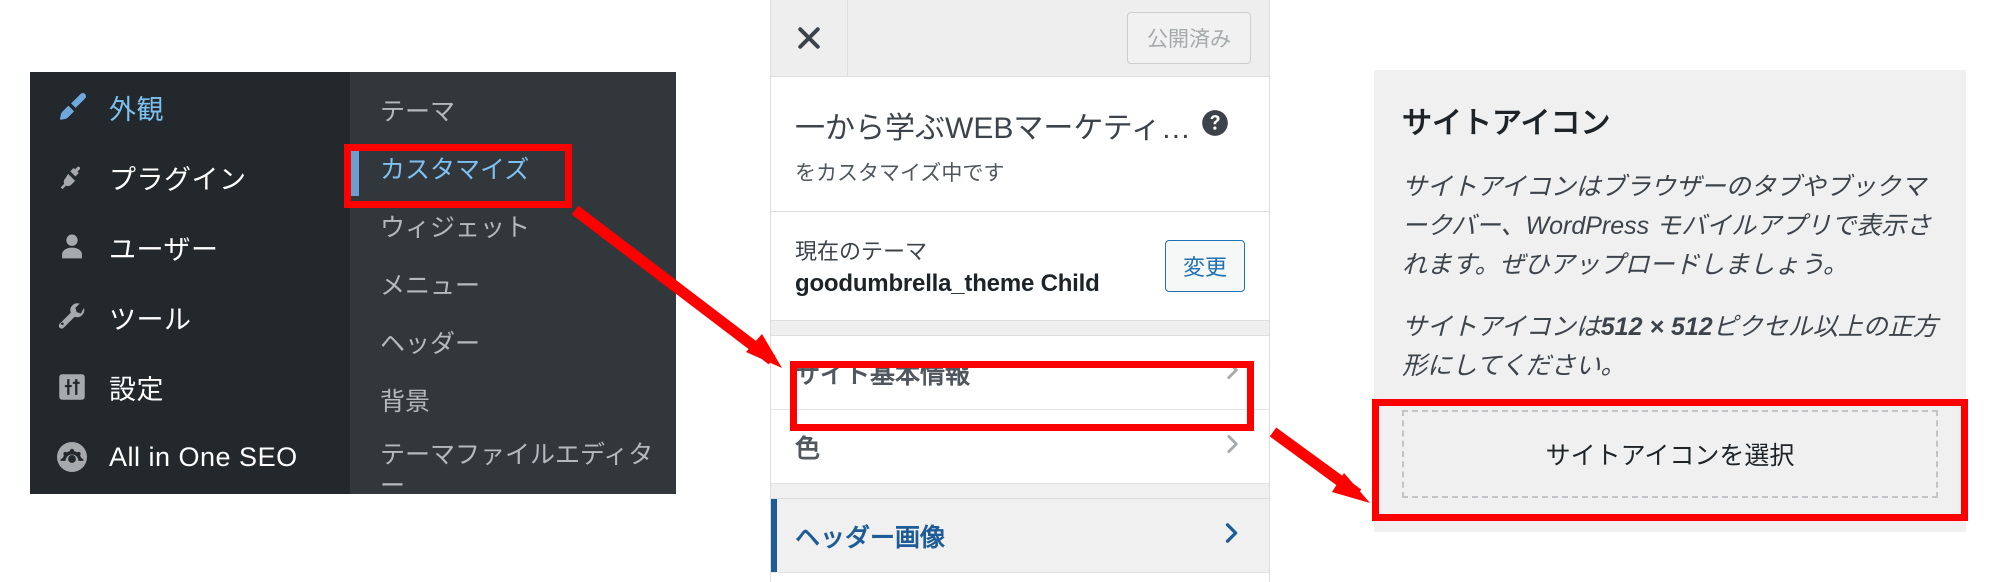 This screenshot has width=2000, height=582. I want to click on sidebar-item-settings: 設定, so click(190, 387).